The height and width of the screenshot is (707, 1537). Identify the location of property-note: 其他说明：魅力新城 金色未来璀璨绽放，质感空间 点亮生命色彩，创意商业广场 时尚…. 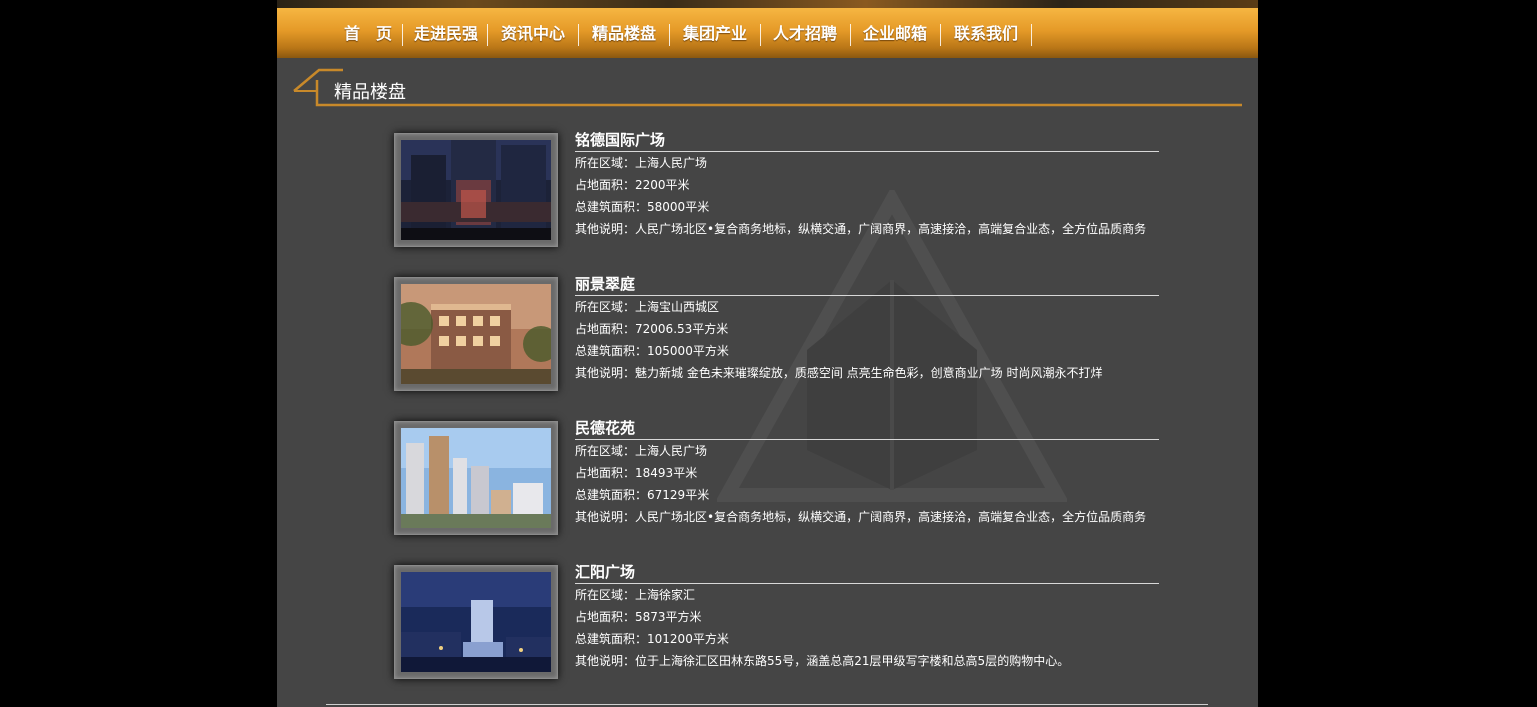
(839, 373).